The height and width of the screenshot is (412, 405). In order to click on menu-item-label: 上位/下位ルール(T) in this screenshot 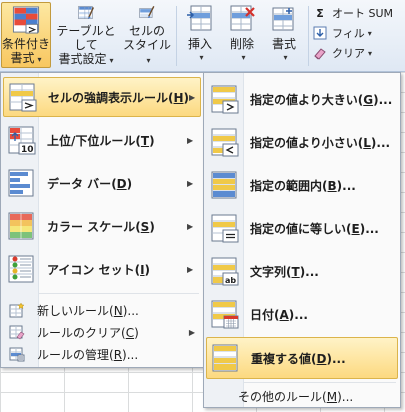, I will do `click(101, 140)`.